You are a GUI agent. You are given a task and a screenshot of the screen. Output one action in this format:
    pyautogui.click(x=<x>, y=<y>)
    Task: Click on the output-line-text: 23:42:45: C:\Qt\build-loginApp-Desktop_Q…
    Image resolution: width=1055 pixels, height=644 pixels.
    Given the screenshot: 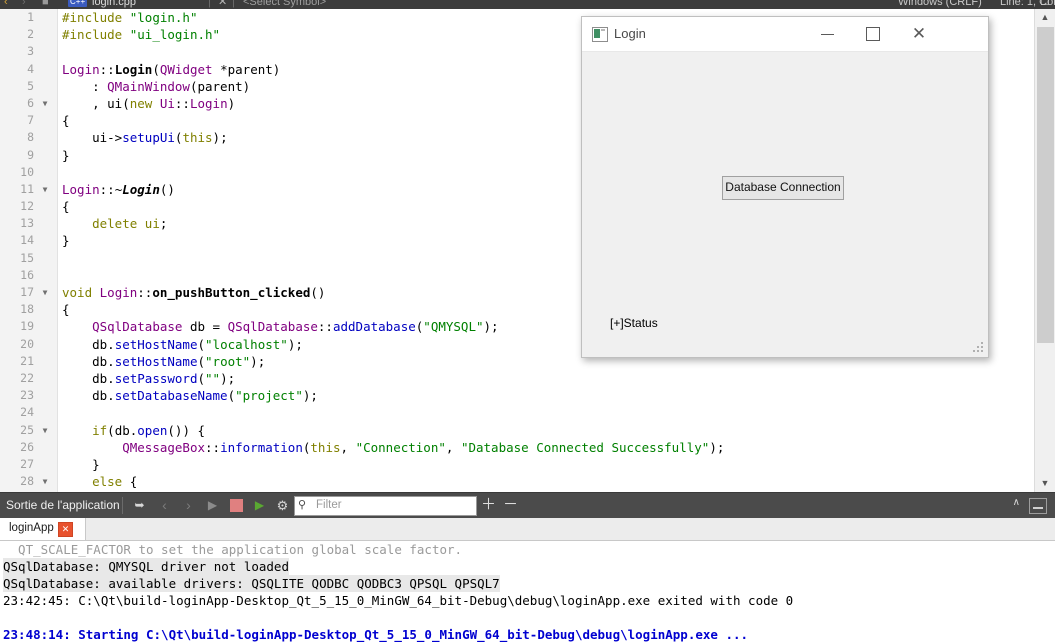 What is the action you would take?
    pyautogui.click(x=398, y=600)
    